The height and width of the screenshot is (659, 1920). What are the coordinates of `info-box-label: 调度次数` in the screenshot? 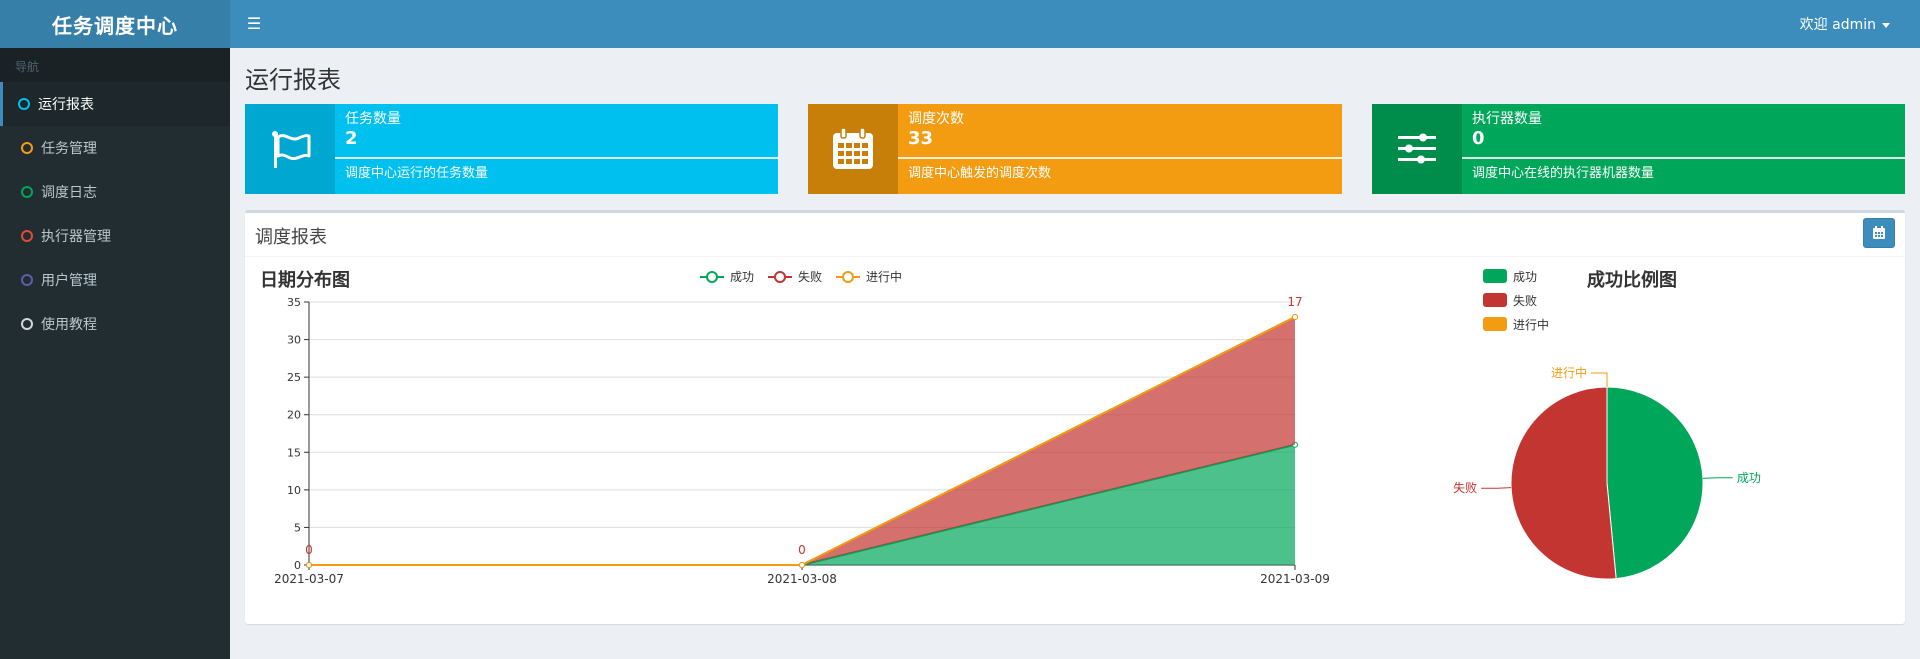 It's located at (936, 119).